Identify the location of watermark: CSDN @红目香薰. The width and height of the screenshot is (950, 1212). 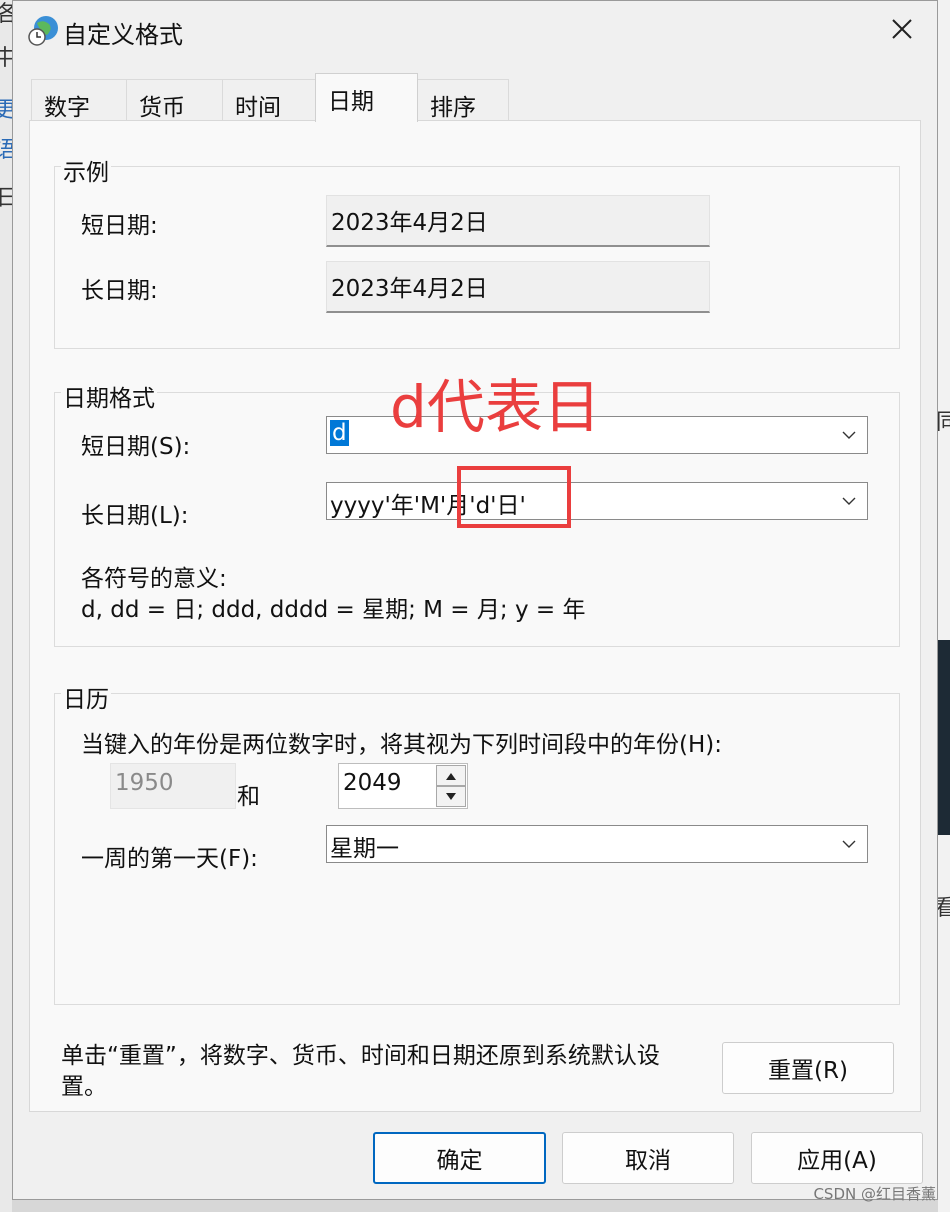
(874, 1194).